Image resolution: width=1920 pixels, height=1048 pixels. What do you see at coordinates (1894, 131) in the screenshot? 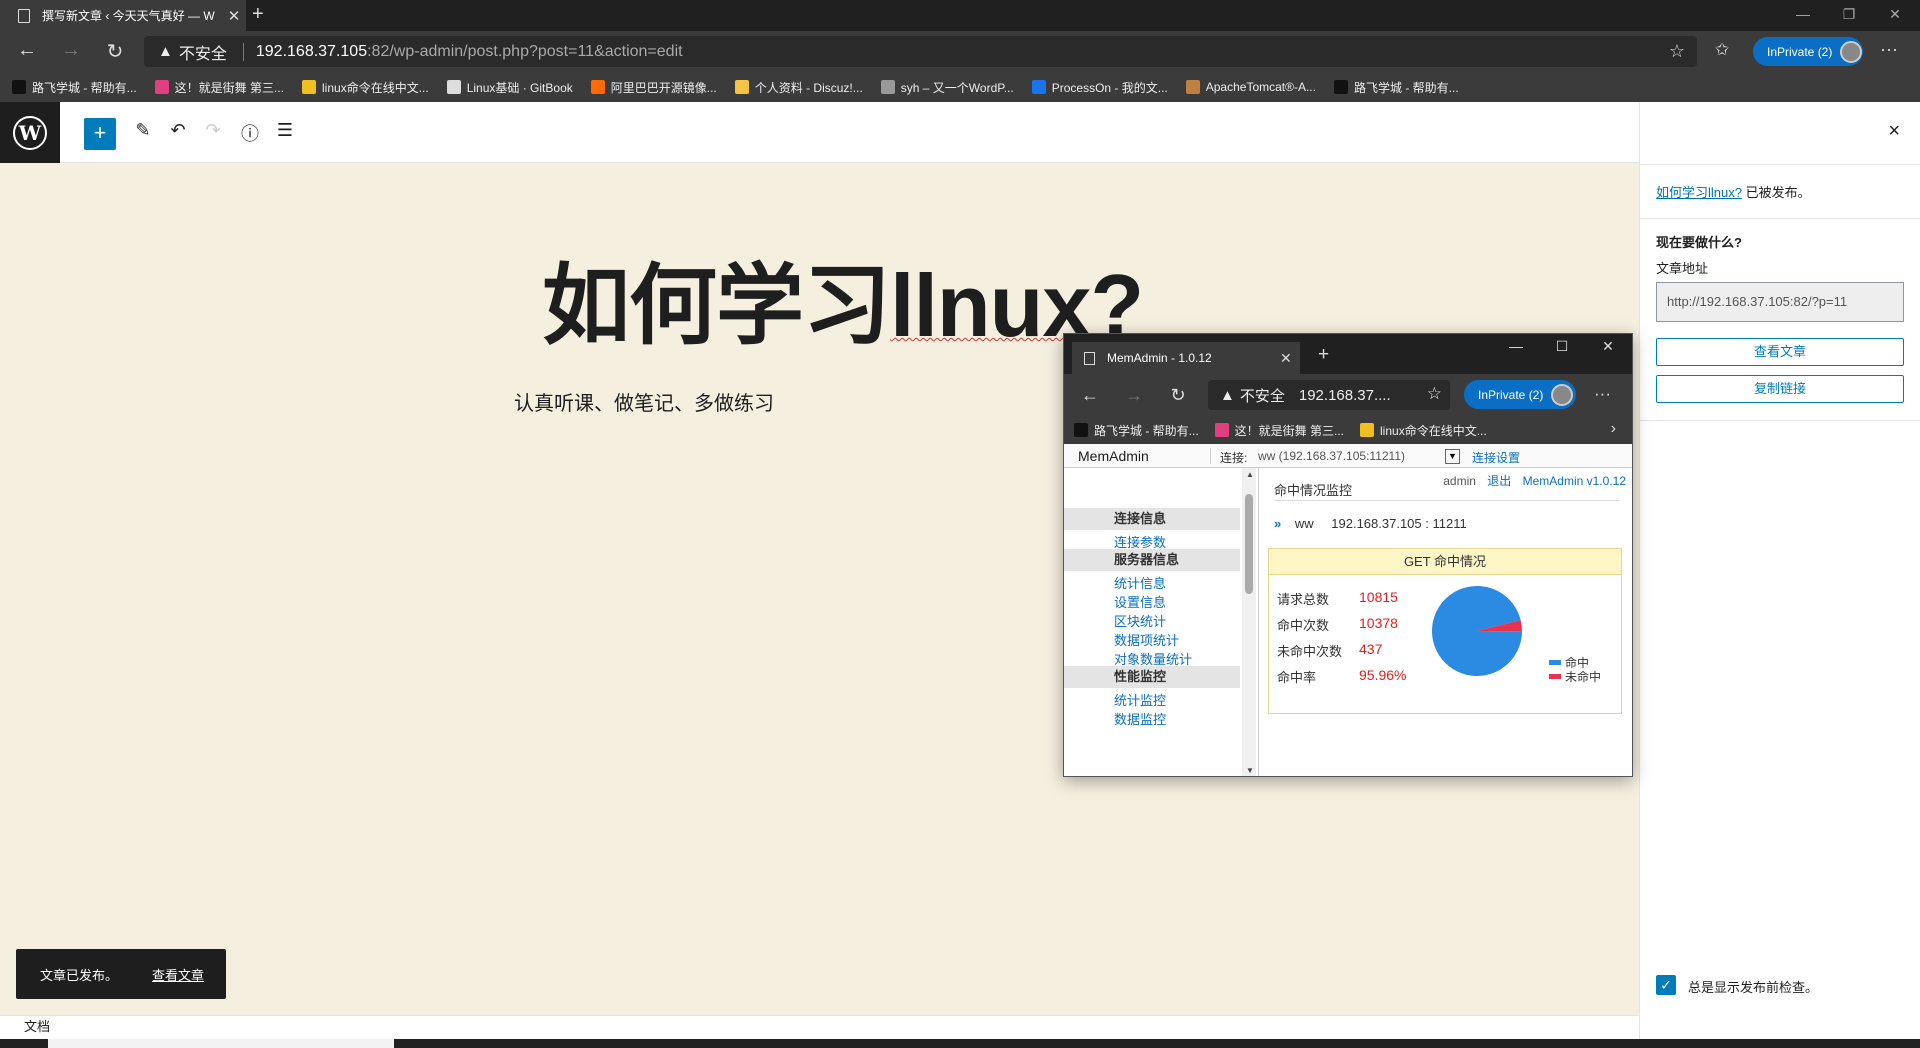
I see `close-panel-icon: ×` at bounding box center [1894, 131].